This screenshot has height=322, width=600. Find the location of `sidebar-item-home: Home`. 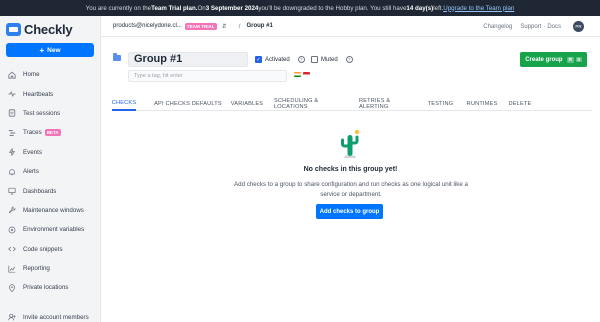

sidebar-item-home: Home is located at coordinates (50, 74).